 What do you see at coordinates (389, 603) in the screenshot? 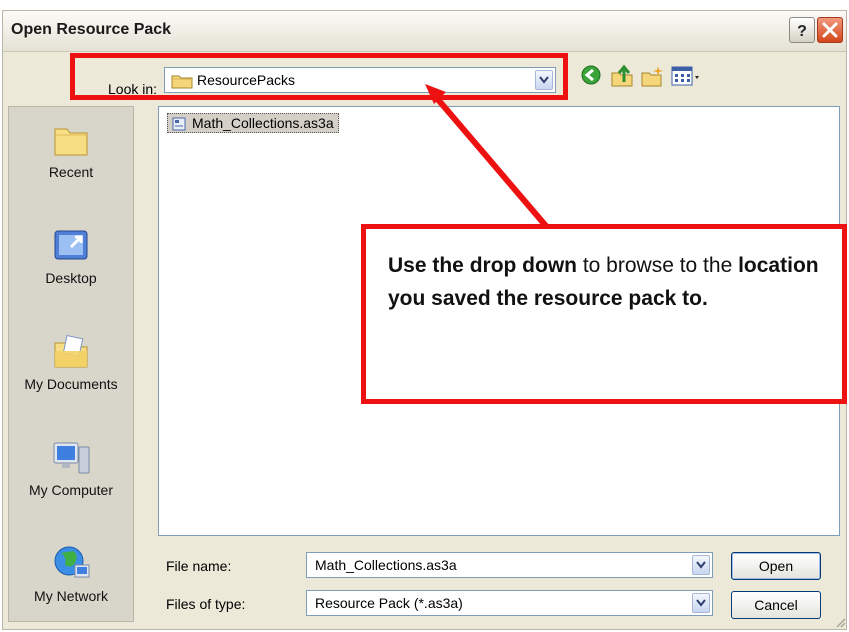
I see `files-of-type-value: Resource Pack (*.as3a)` at bounding box center [389, 603].